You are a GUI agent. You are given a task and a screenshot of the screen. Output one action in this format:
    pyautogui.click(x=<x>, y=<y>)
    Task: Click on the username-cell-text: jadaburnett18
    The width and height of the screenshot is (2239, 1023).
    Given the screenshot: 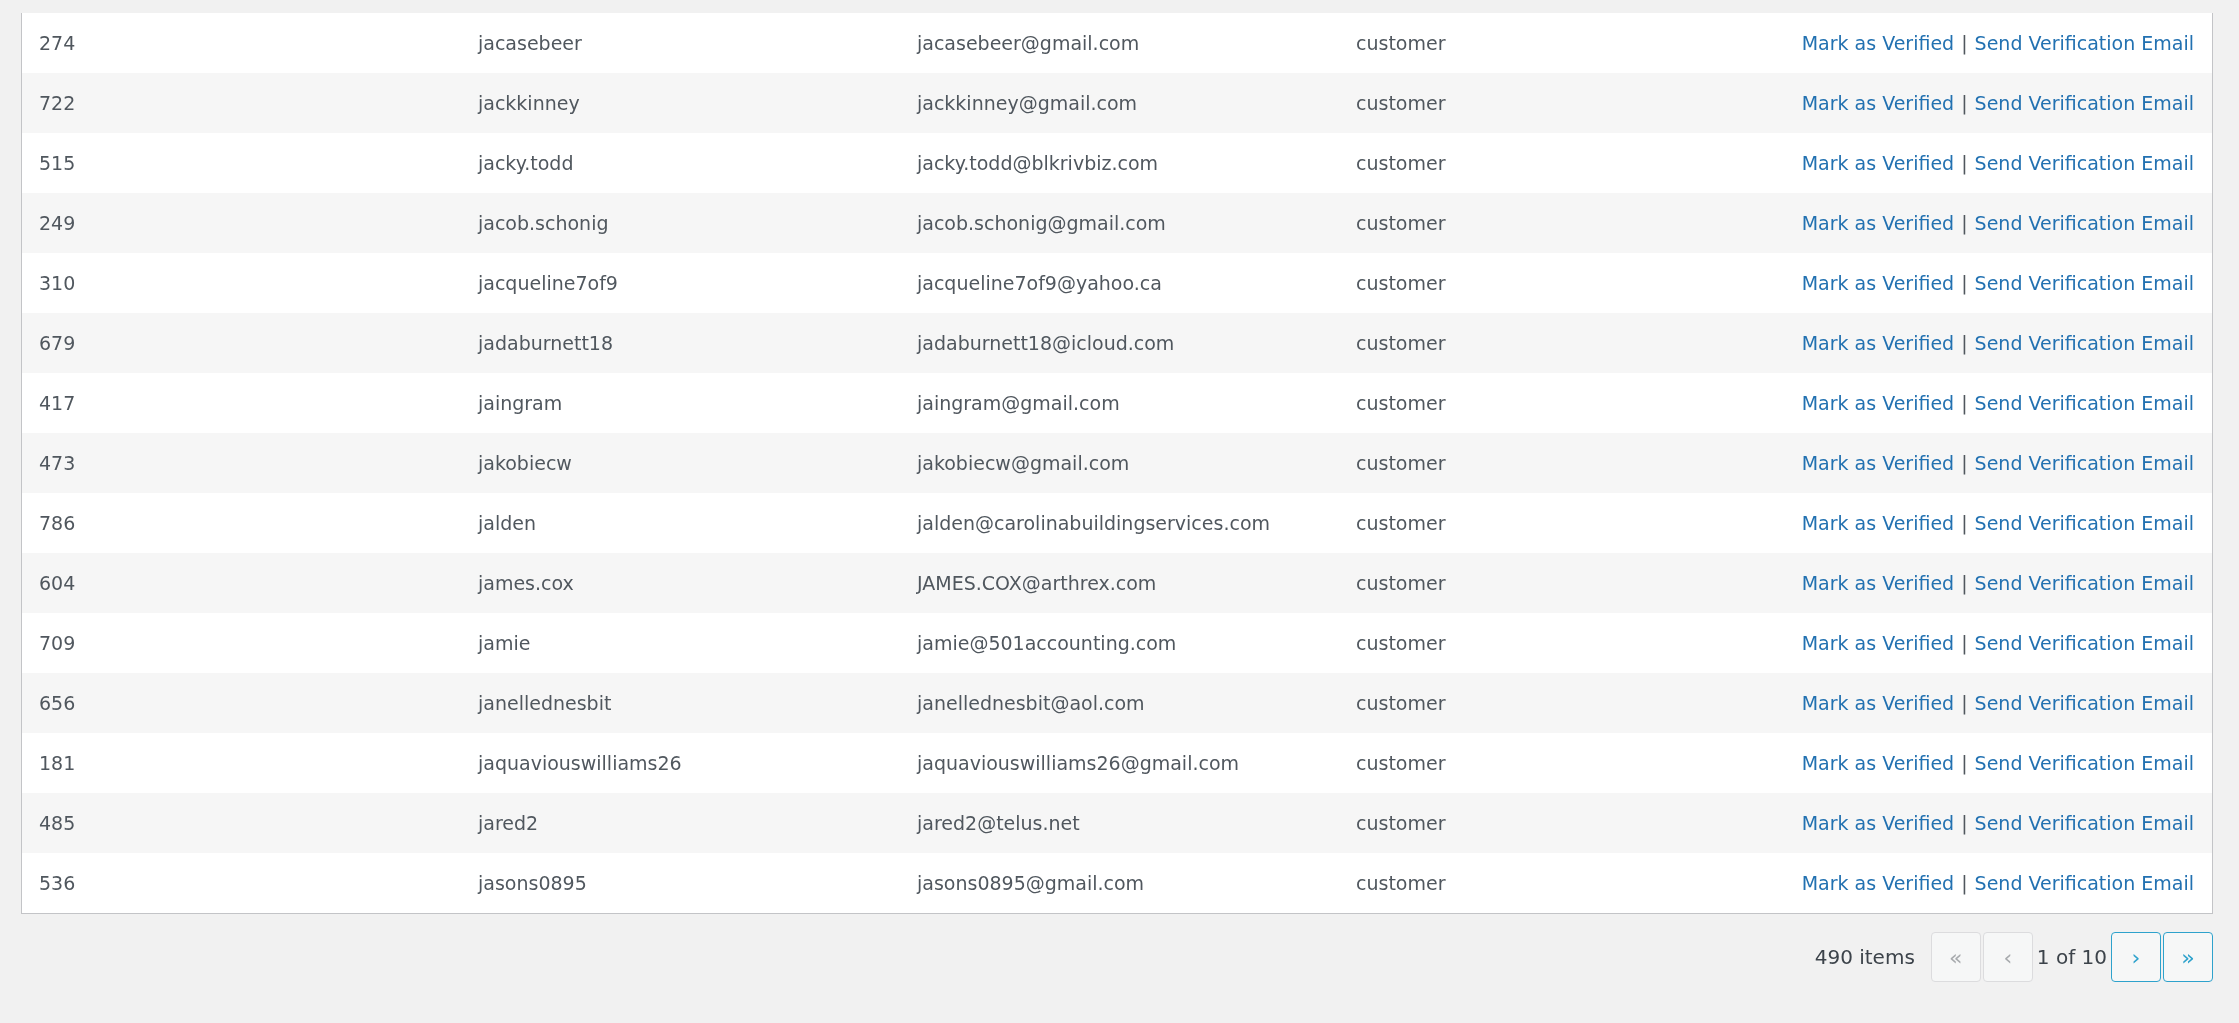 What is the action you would take?
    pyautogui.click(x=545, y=343)
    